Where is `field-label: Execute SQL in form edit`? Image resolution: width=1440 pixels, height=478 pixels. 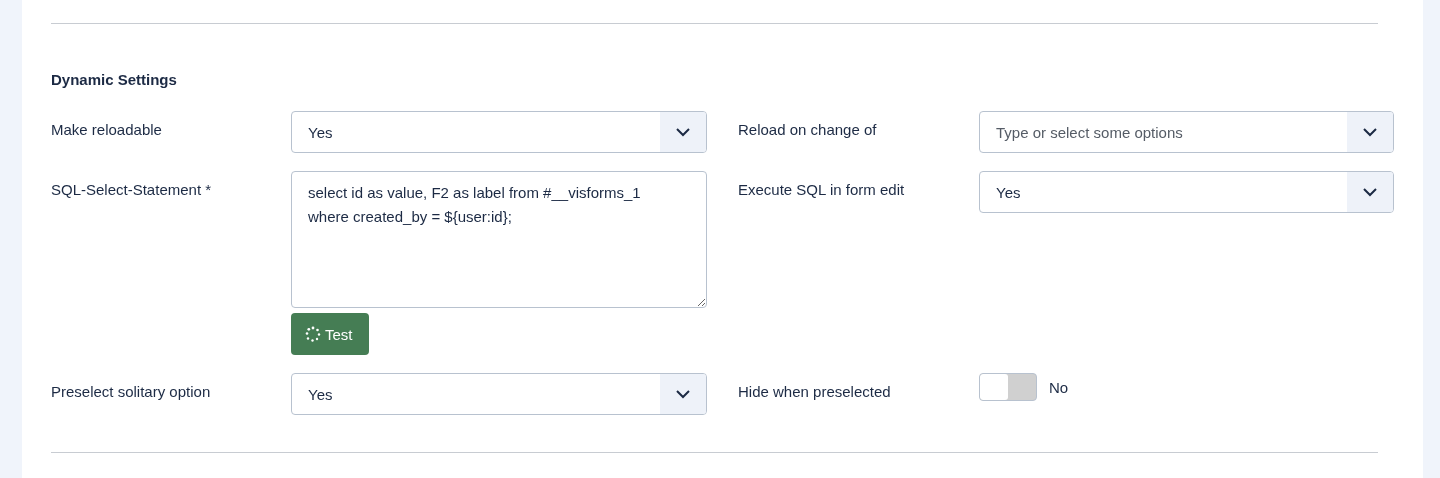
field-label: Execute SQL in form edit is located at coordinates (821, 189).